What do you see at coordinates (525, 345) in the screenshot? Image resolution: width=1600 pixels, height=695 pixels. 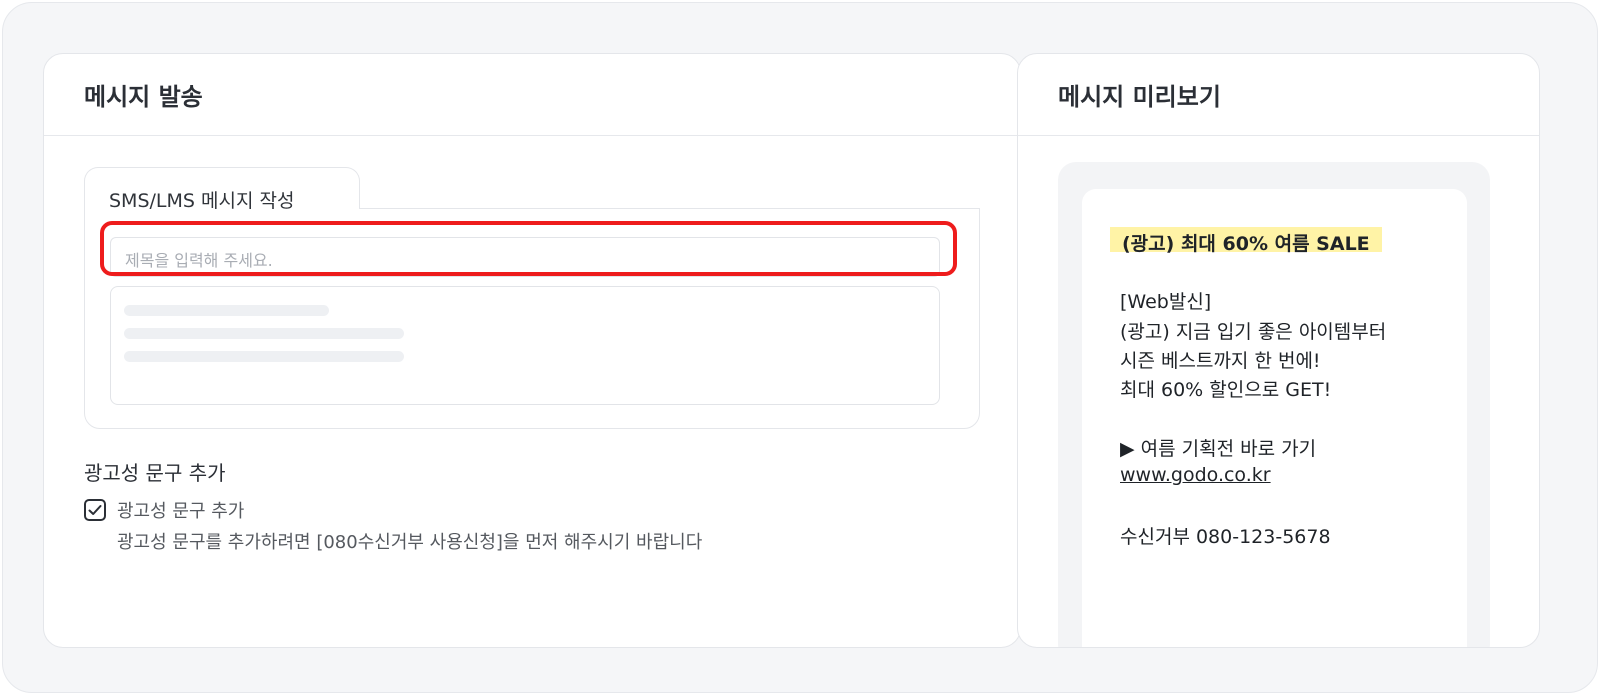 I see `message-body-input` at bounding box center [525, 345].